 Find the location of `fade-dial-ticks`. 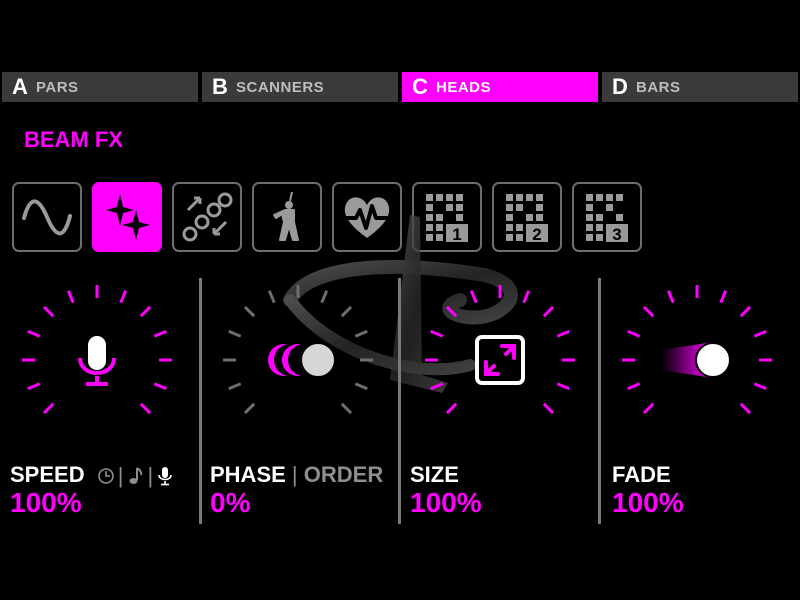

fade-dial-ticks is located at coordinates (697, 350).